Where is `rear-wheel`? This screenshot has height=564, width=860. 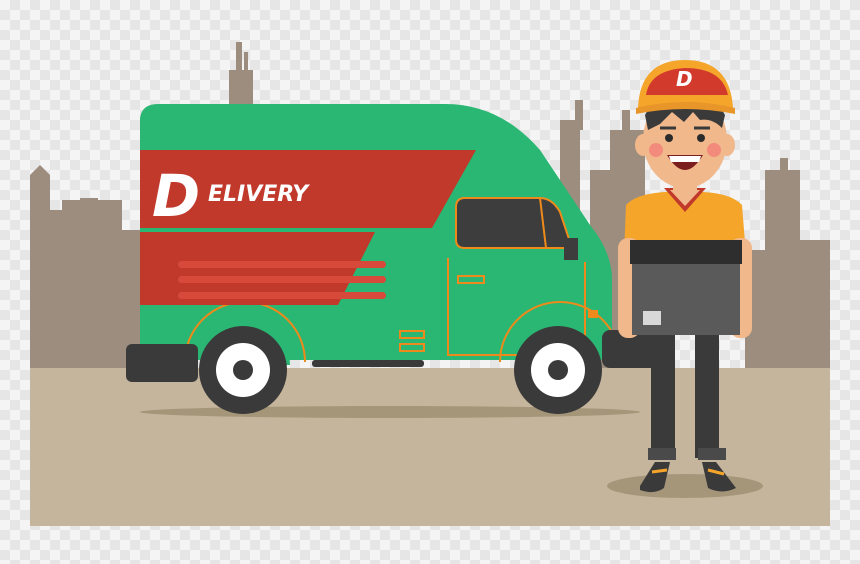
rear-wheel is located at coordinates (243, 370).